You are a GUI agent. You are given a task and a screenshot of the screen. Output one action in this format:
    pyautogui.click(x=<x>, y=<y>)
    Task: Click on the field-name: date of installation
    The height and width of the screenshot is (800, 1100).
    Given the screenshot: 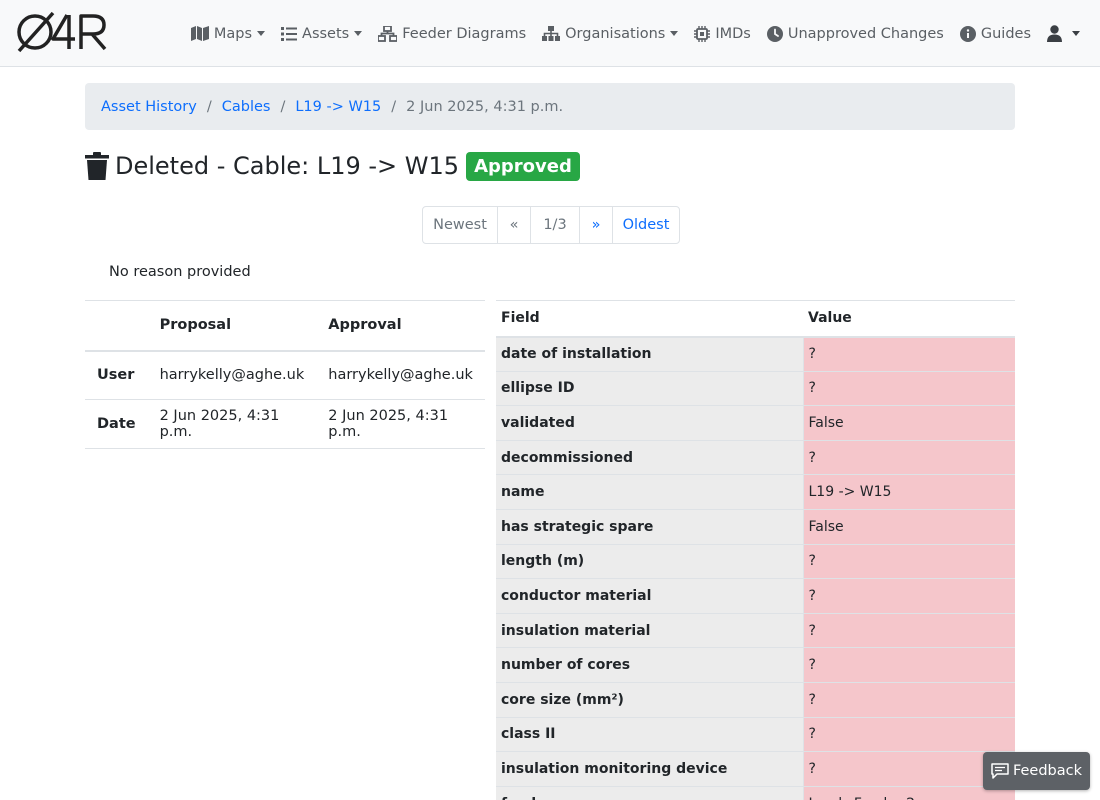 What is the action you would take?
    pyautogui.click(x=649, y=354)
    